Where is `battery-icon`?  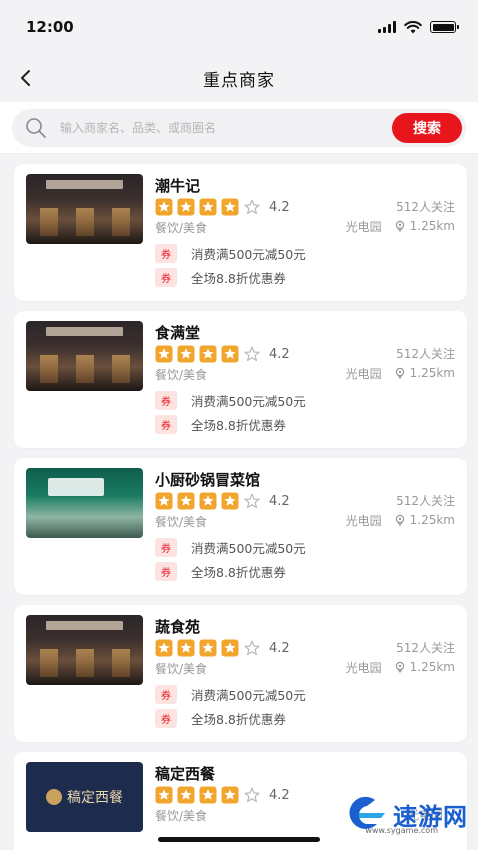 battery-icon is located at coordinates (444, 27).